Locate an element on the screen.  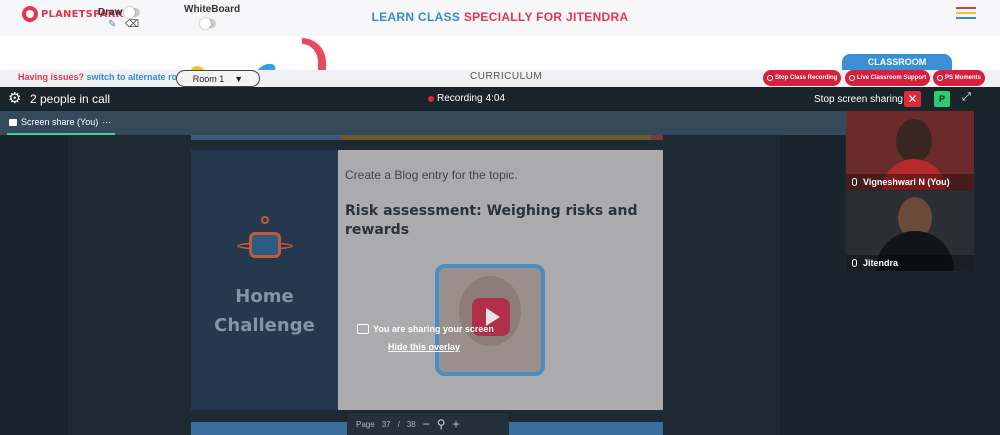
sharing-message-text: You are sharing your screen is located at coordinates (433, 329).